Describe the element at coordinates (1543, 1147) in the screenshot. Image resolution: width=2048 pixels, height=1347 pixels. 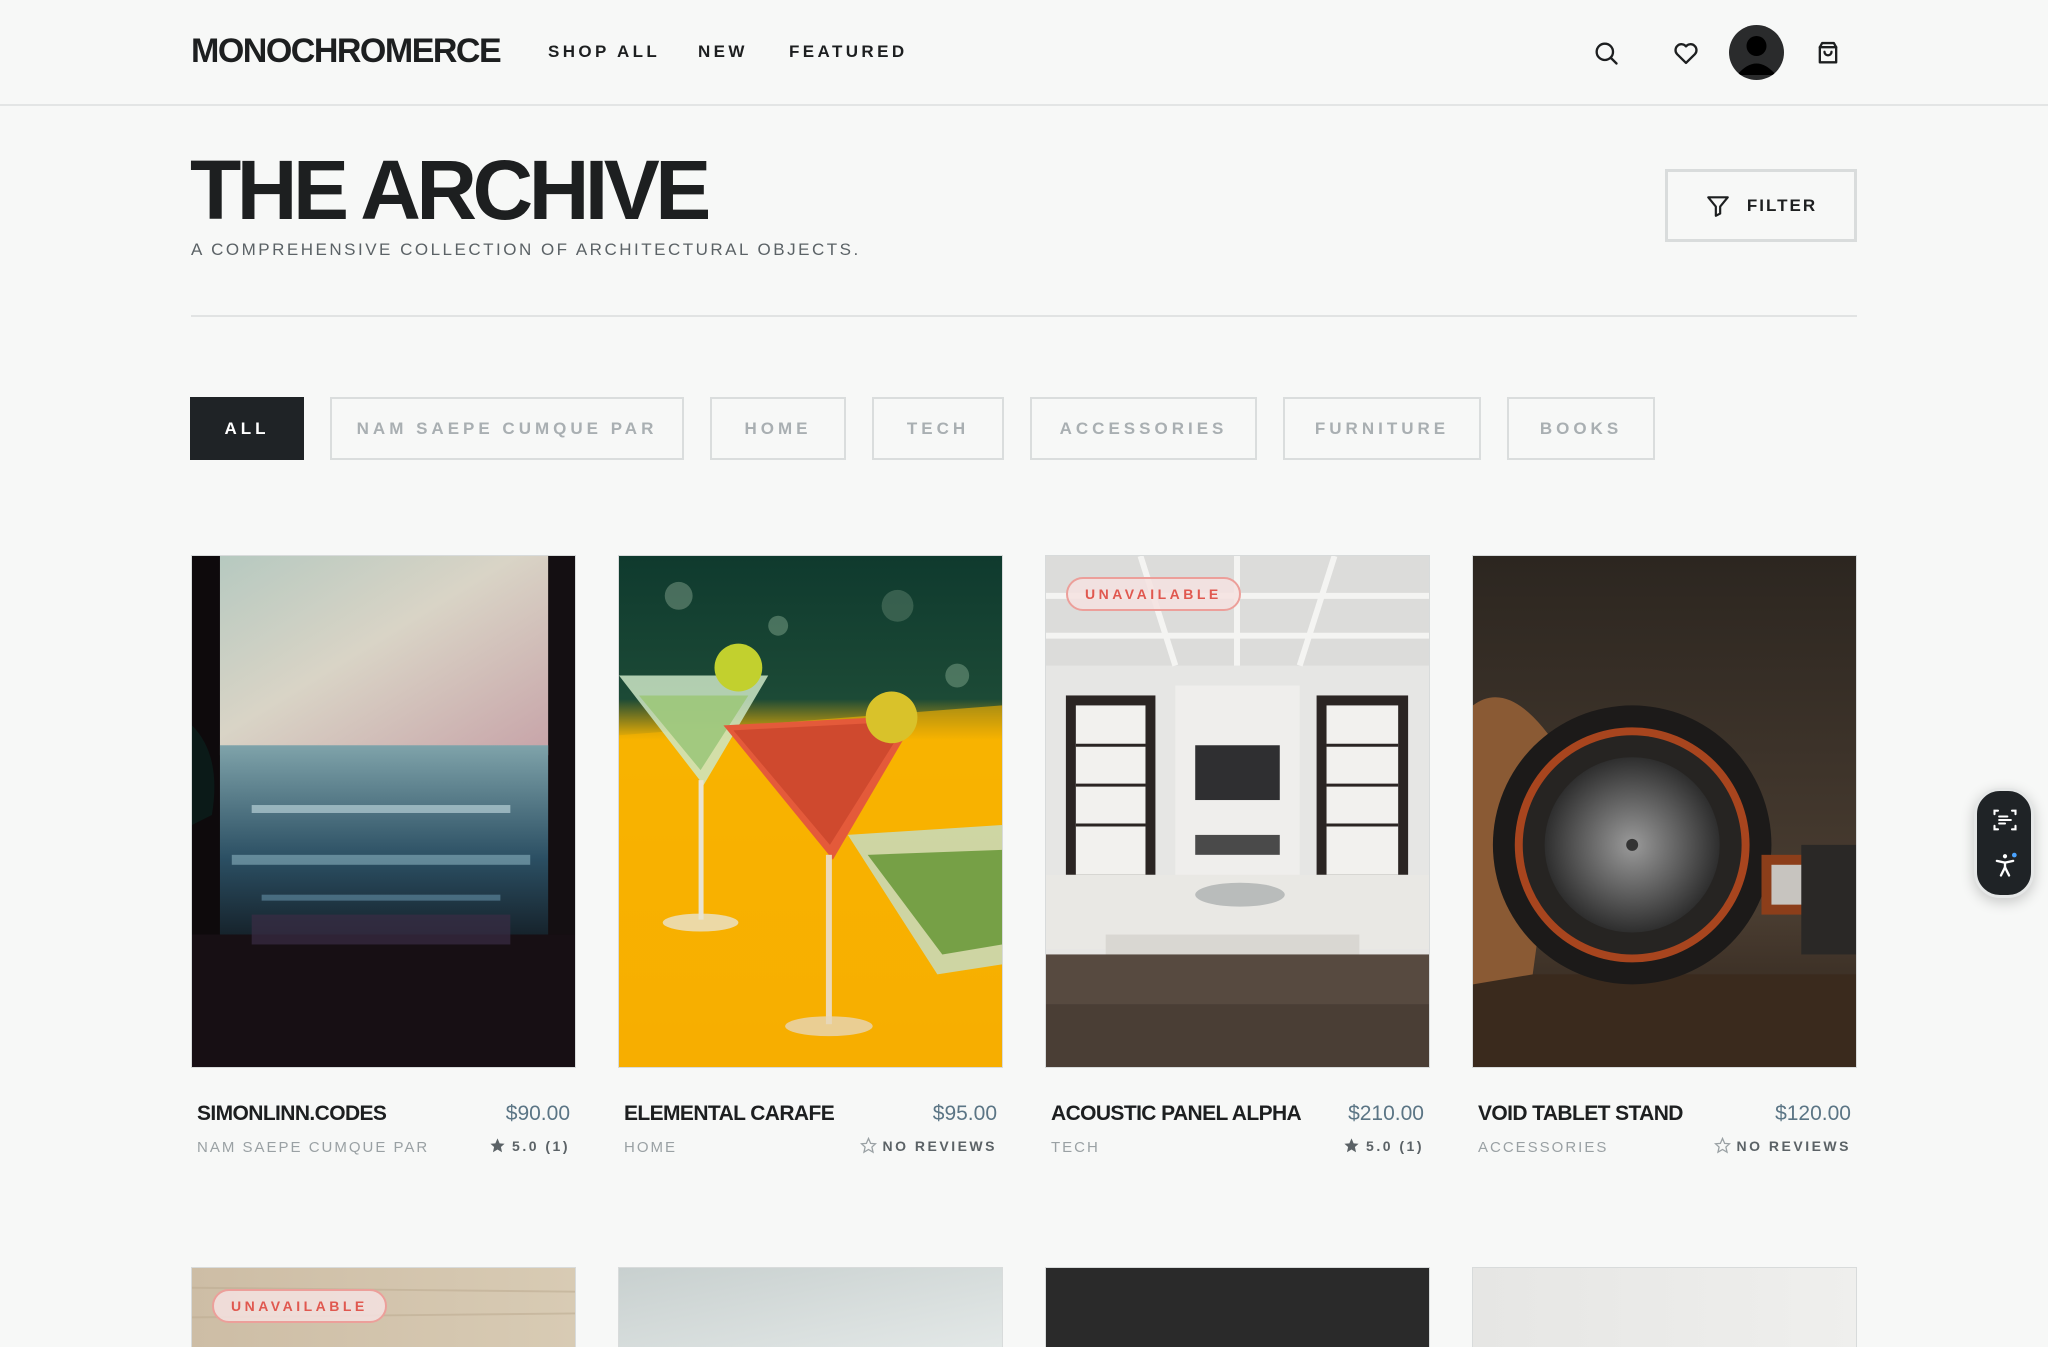
I see `product-category: ACCESSORIES` at that location.